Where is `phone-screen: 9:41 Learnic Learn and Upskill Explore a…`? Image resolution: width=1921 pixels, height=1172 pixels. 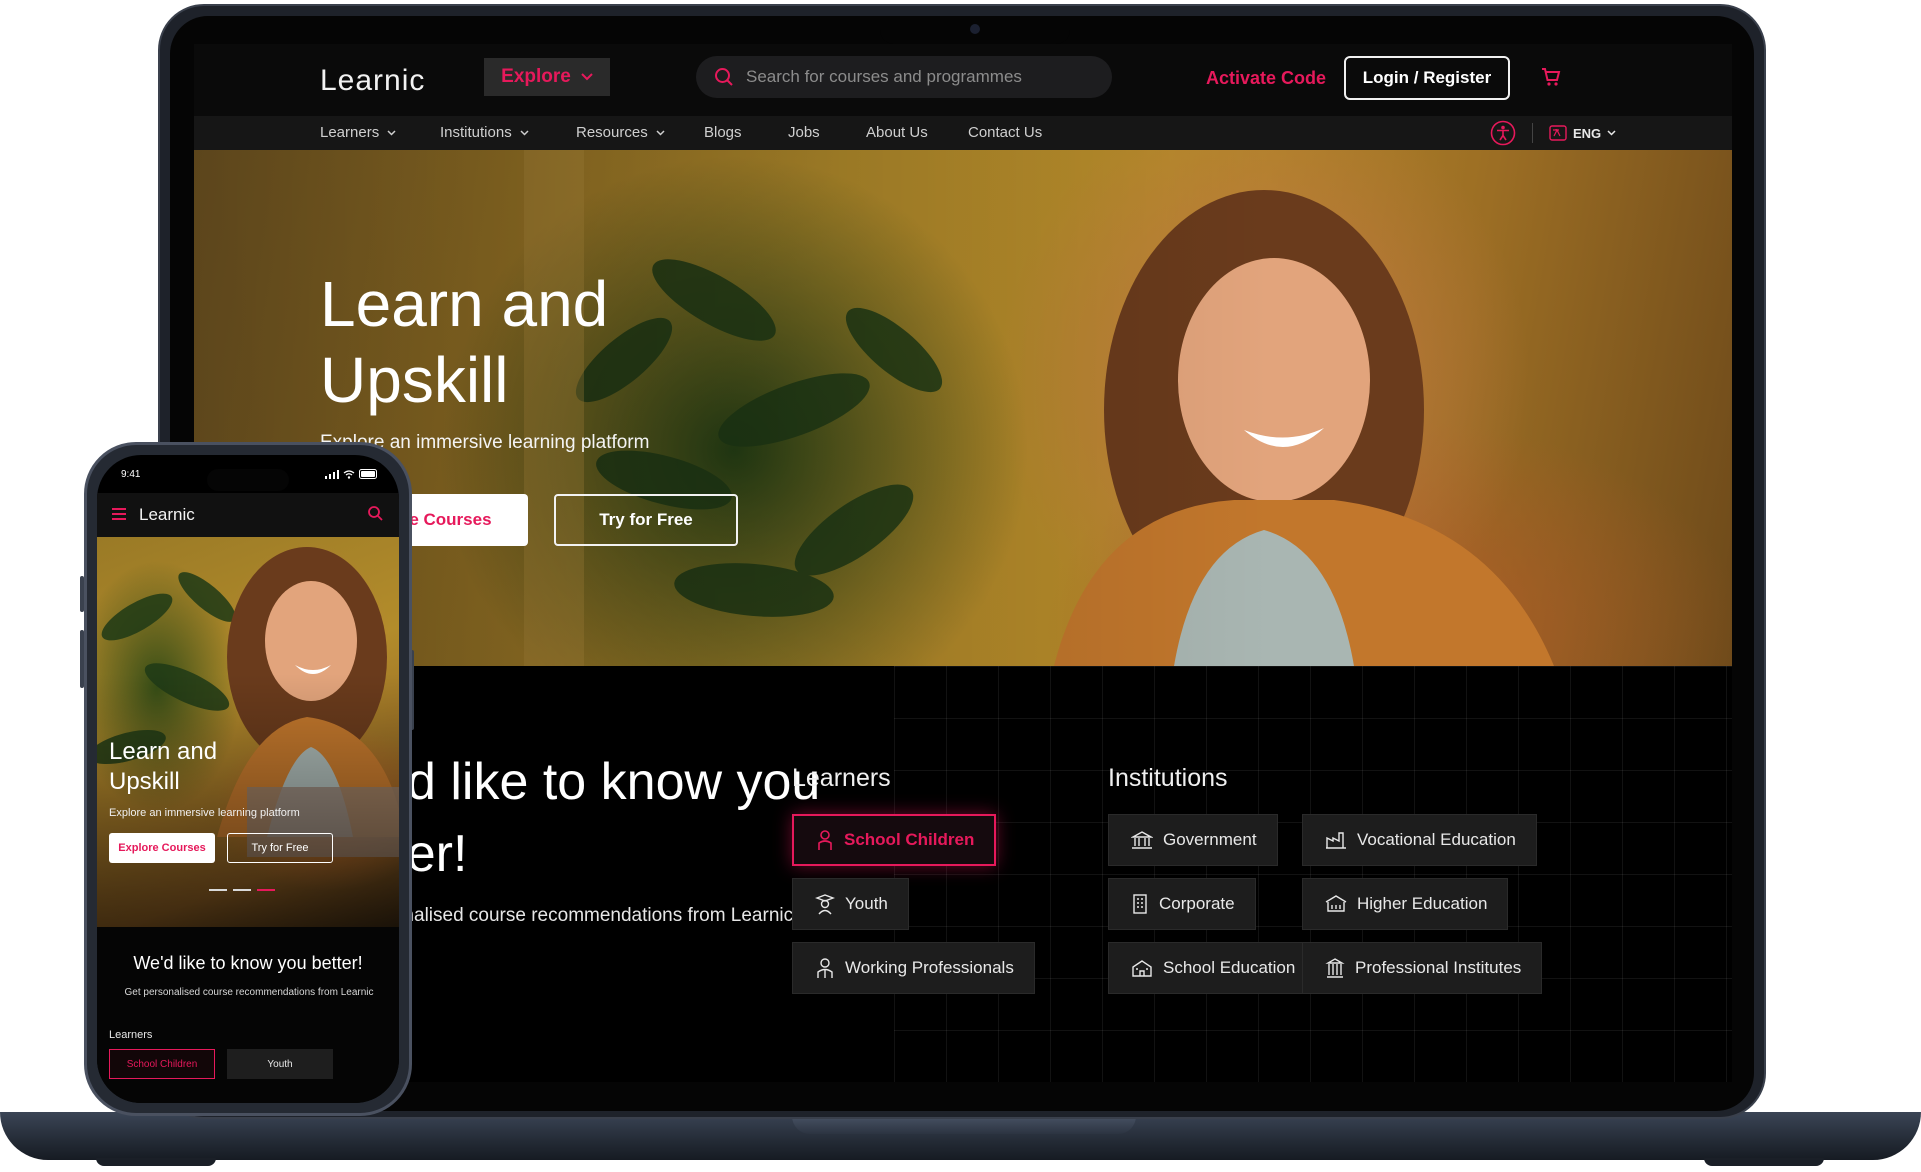
phone-screen: 9:41 Learnic Learn and Upskill Explore a… is located at coordinates (248, 779).